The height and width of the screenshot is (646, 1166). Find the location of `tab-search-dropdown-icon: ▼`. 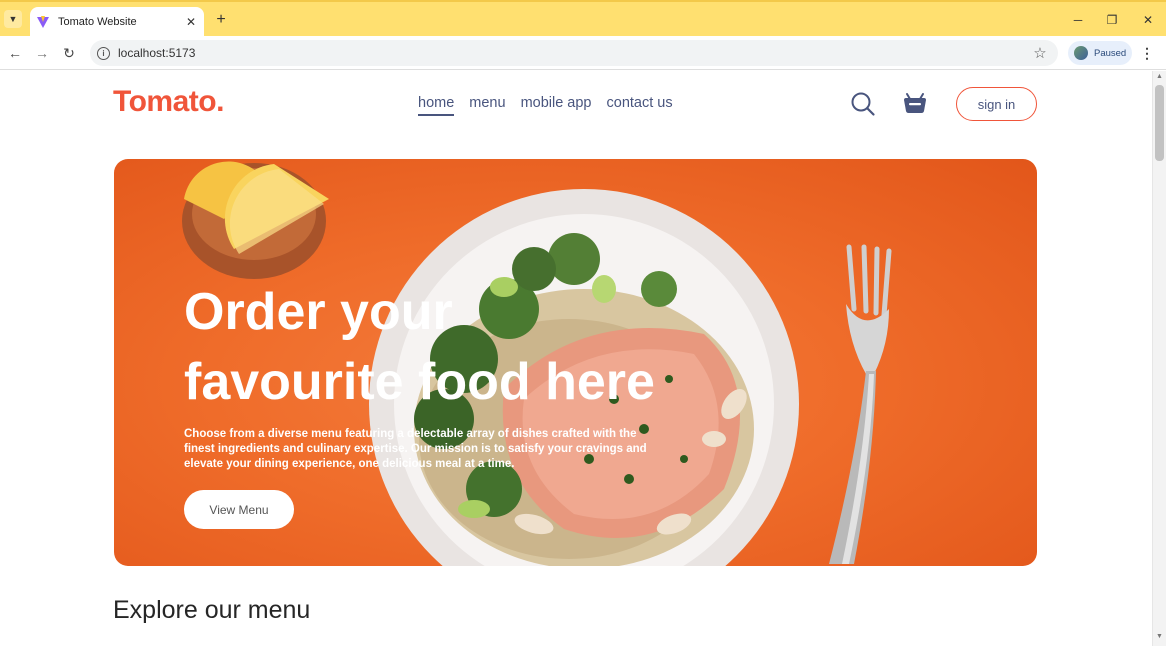

tab-search-dropdown-icon: ▼ is located at coordinates (13, 19).